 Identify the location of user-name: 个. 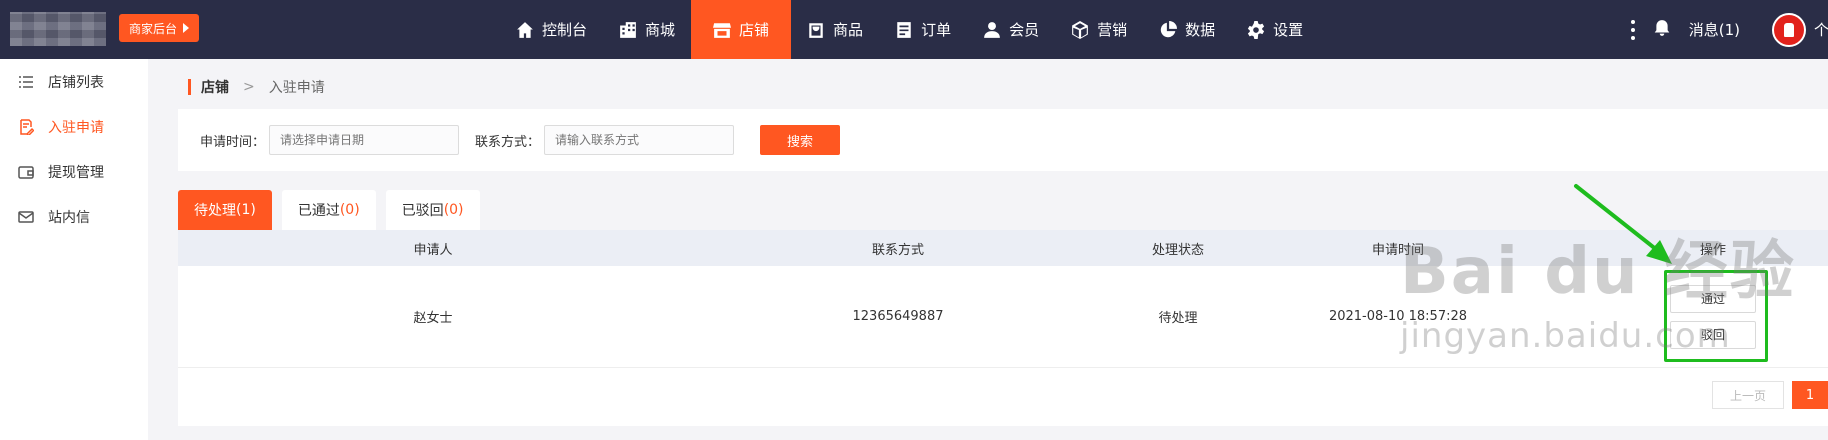
(1821, 29).